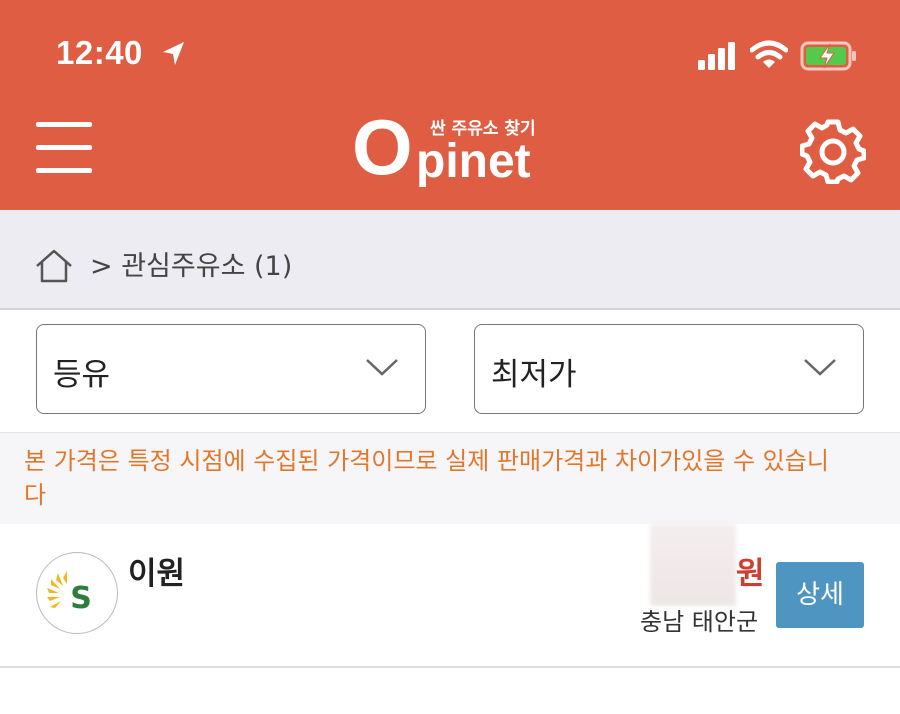  I want to click on logo-letter-o: O, so click(382, 147).